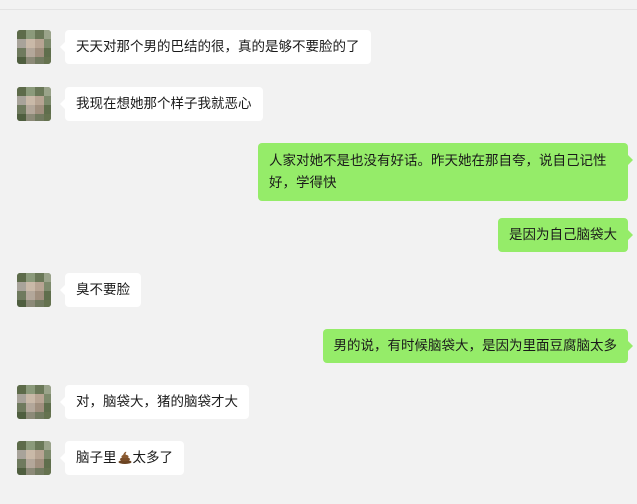 This screenshot has width=637, height=504. I want to click on message-text: 我现在想她那个样子我就恶心, so click(164, 104).